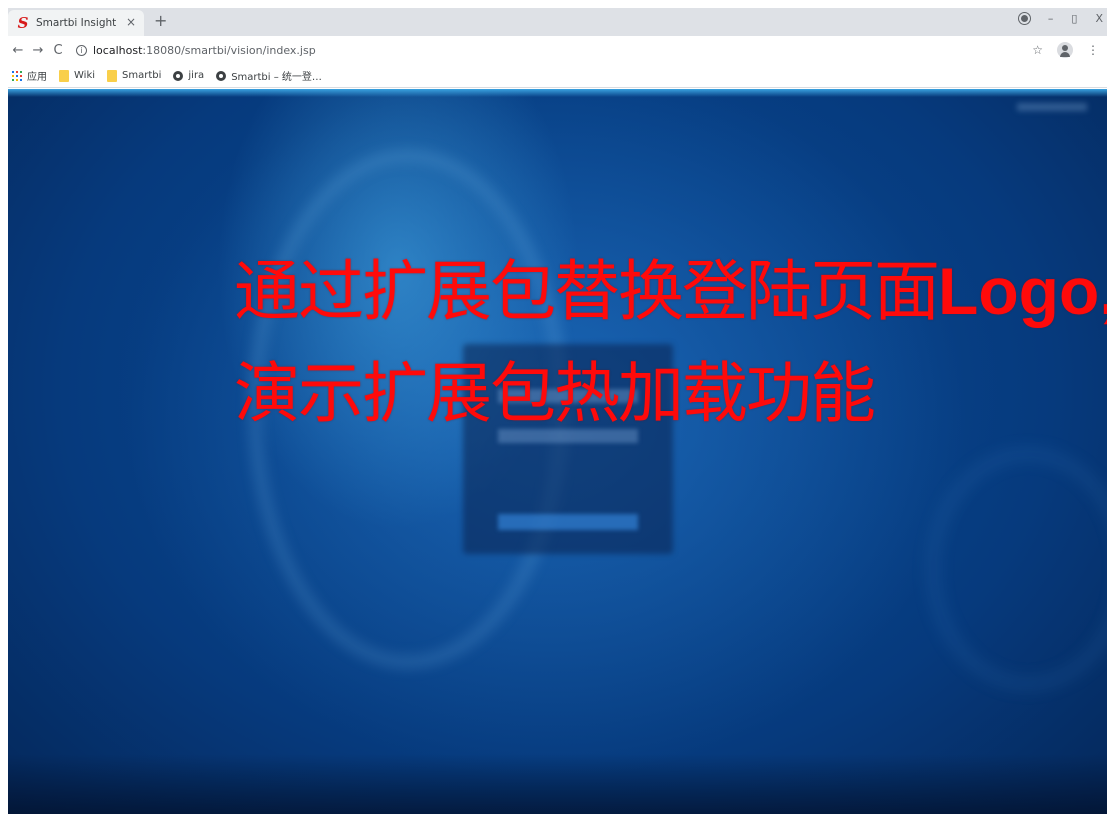  I want to click on menu-kebab-icon: ⋮, so click(1093, 50).